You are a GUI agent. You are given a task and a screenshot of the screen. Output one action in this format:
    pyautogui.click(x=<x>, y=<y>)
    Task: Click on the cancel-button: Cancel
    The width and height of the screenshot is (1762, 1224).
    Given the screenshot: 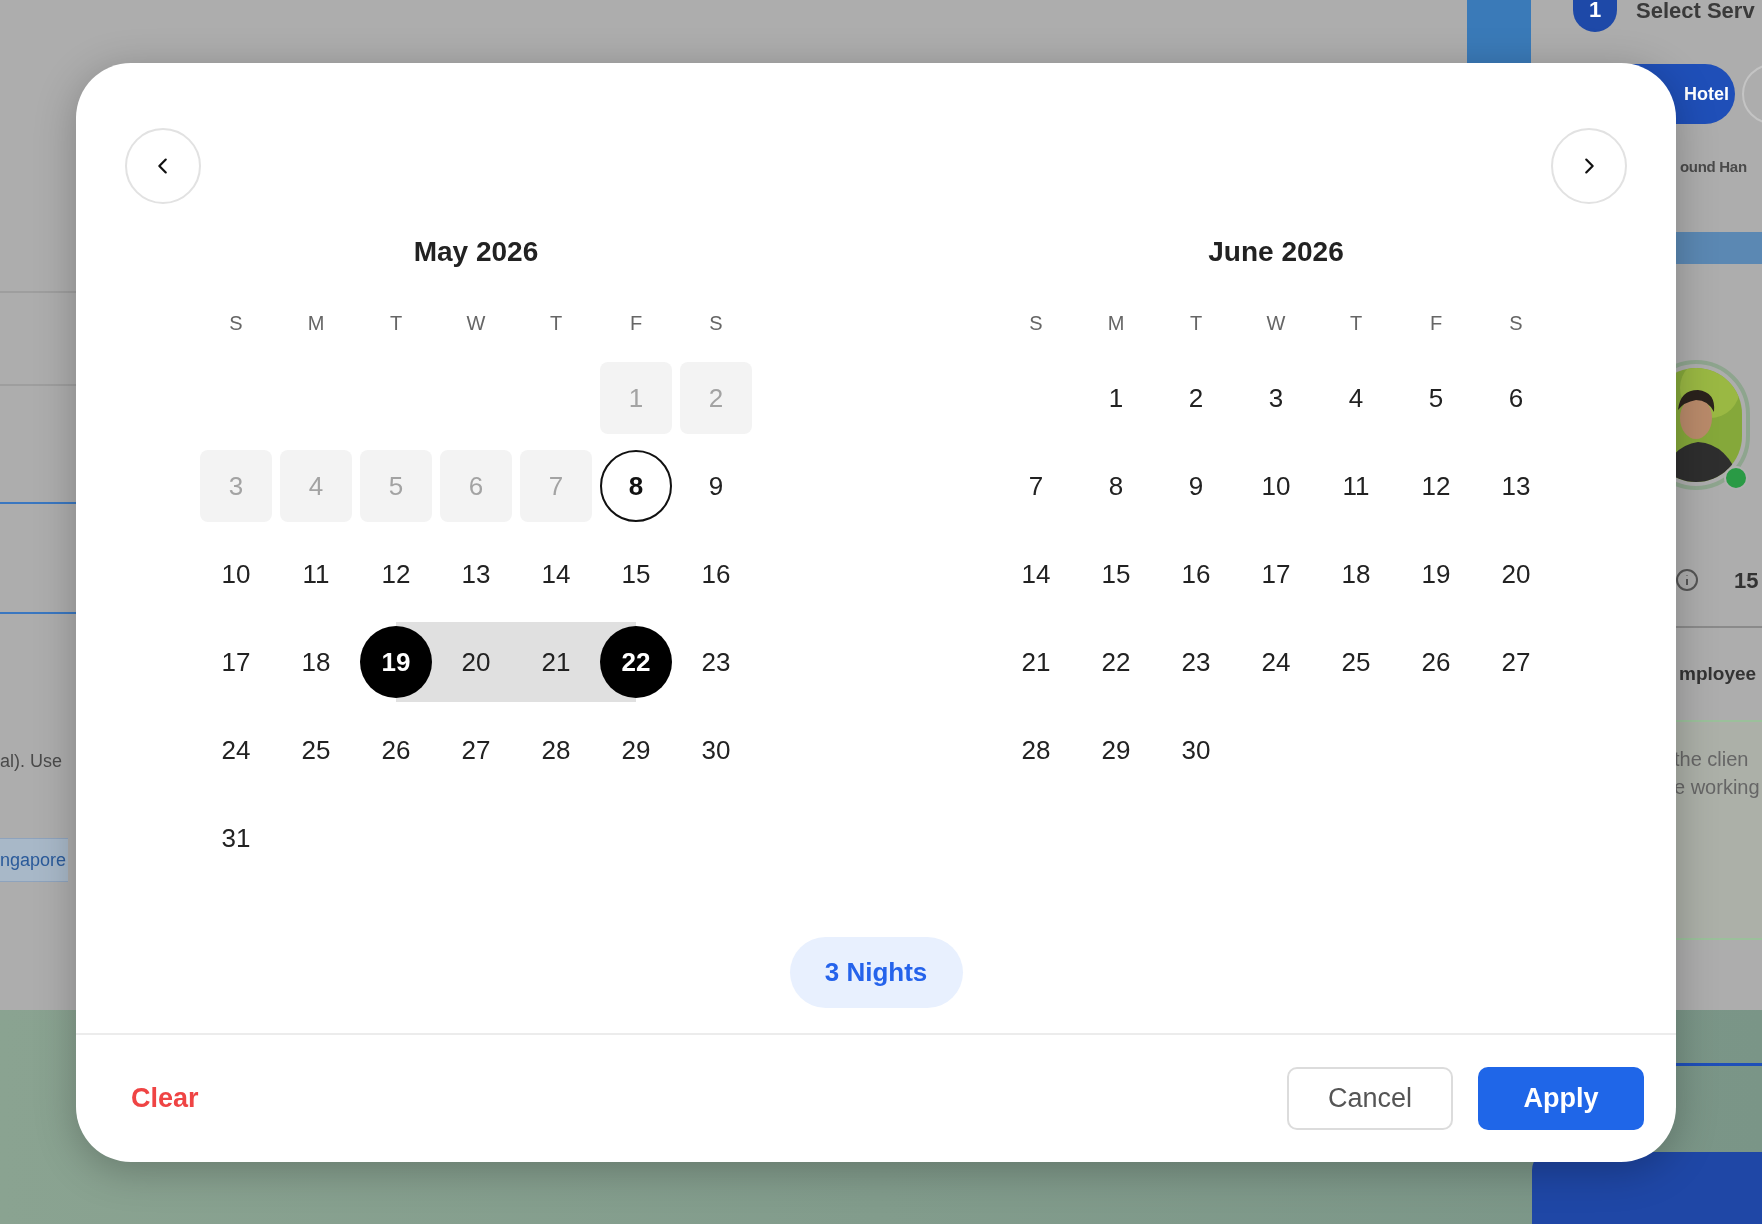 What is the action you would take?
    pyautogui.click(x=1370, y=1098)
    